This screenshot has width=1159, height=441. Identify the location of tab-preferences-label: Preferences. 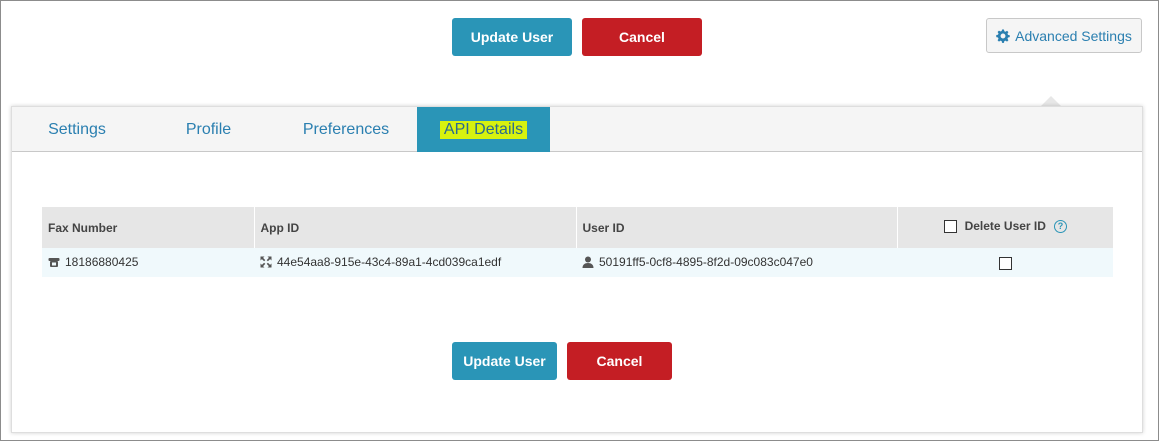
(346, 129).